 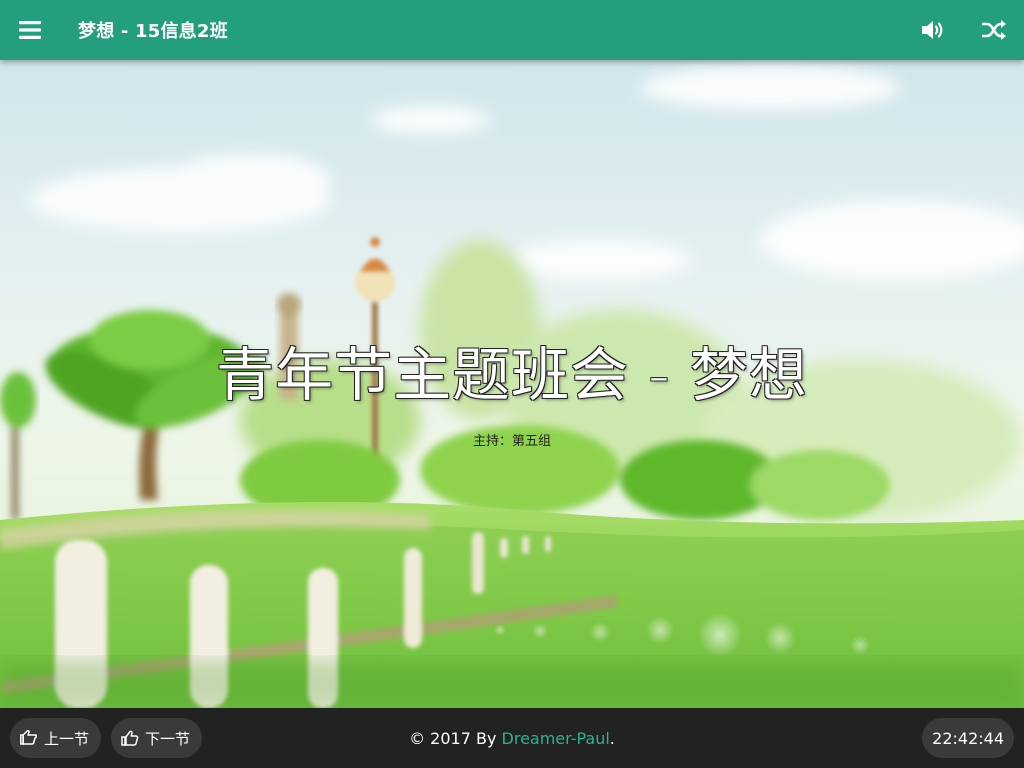 I want to click on slide-title: 青年节主题班会 - 梦想, so click(x=512, y=375).